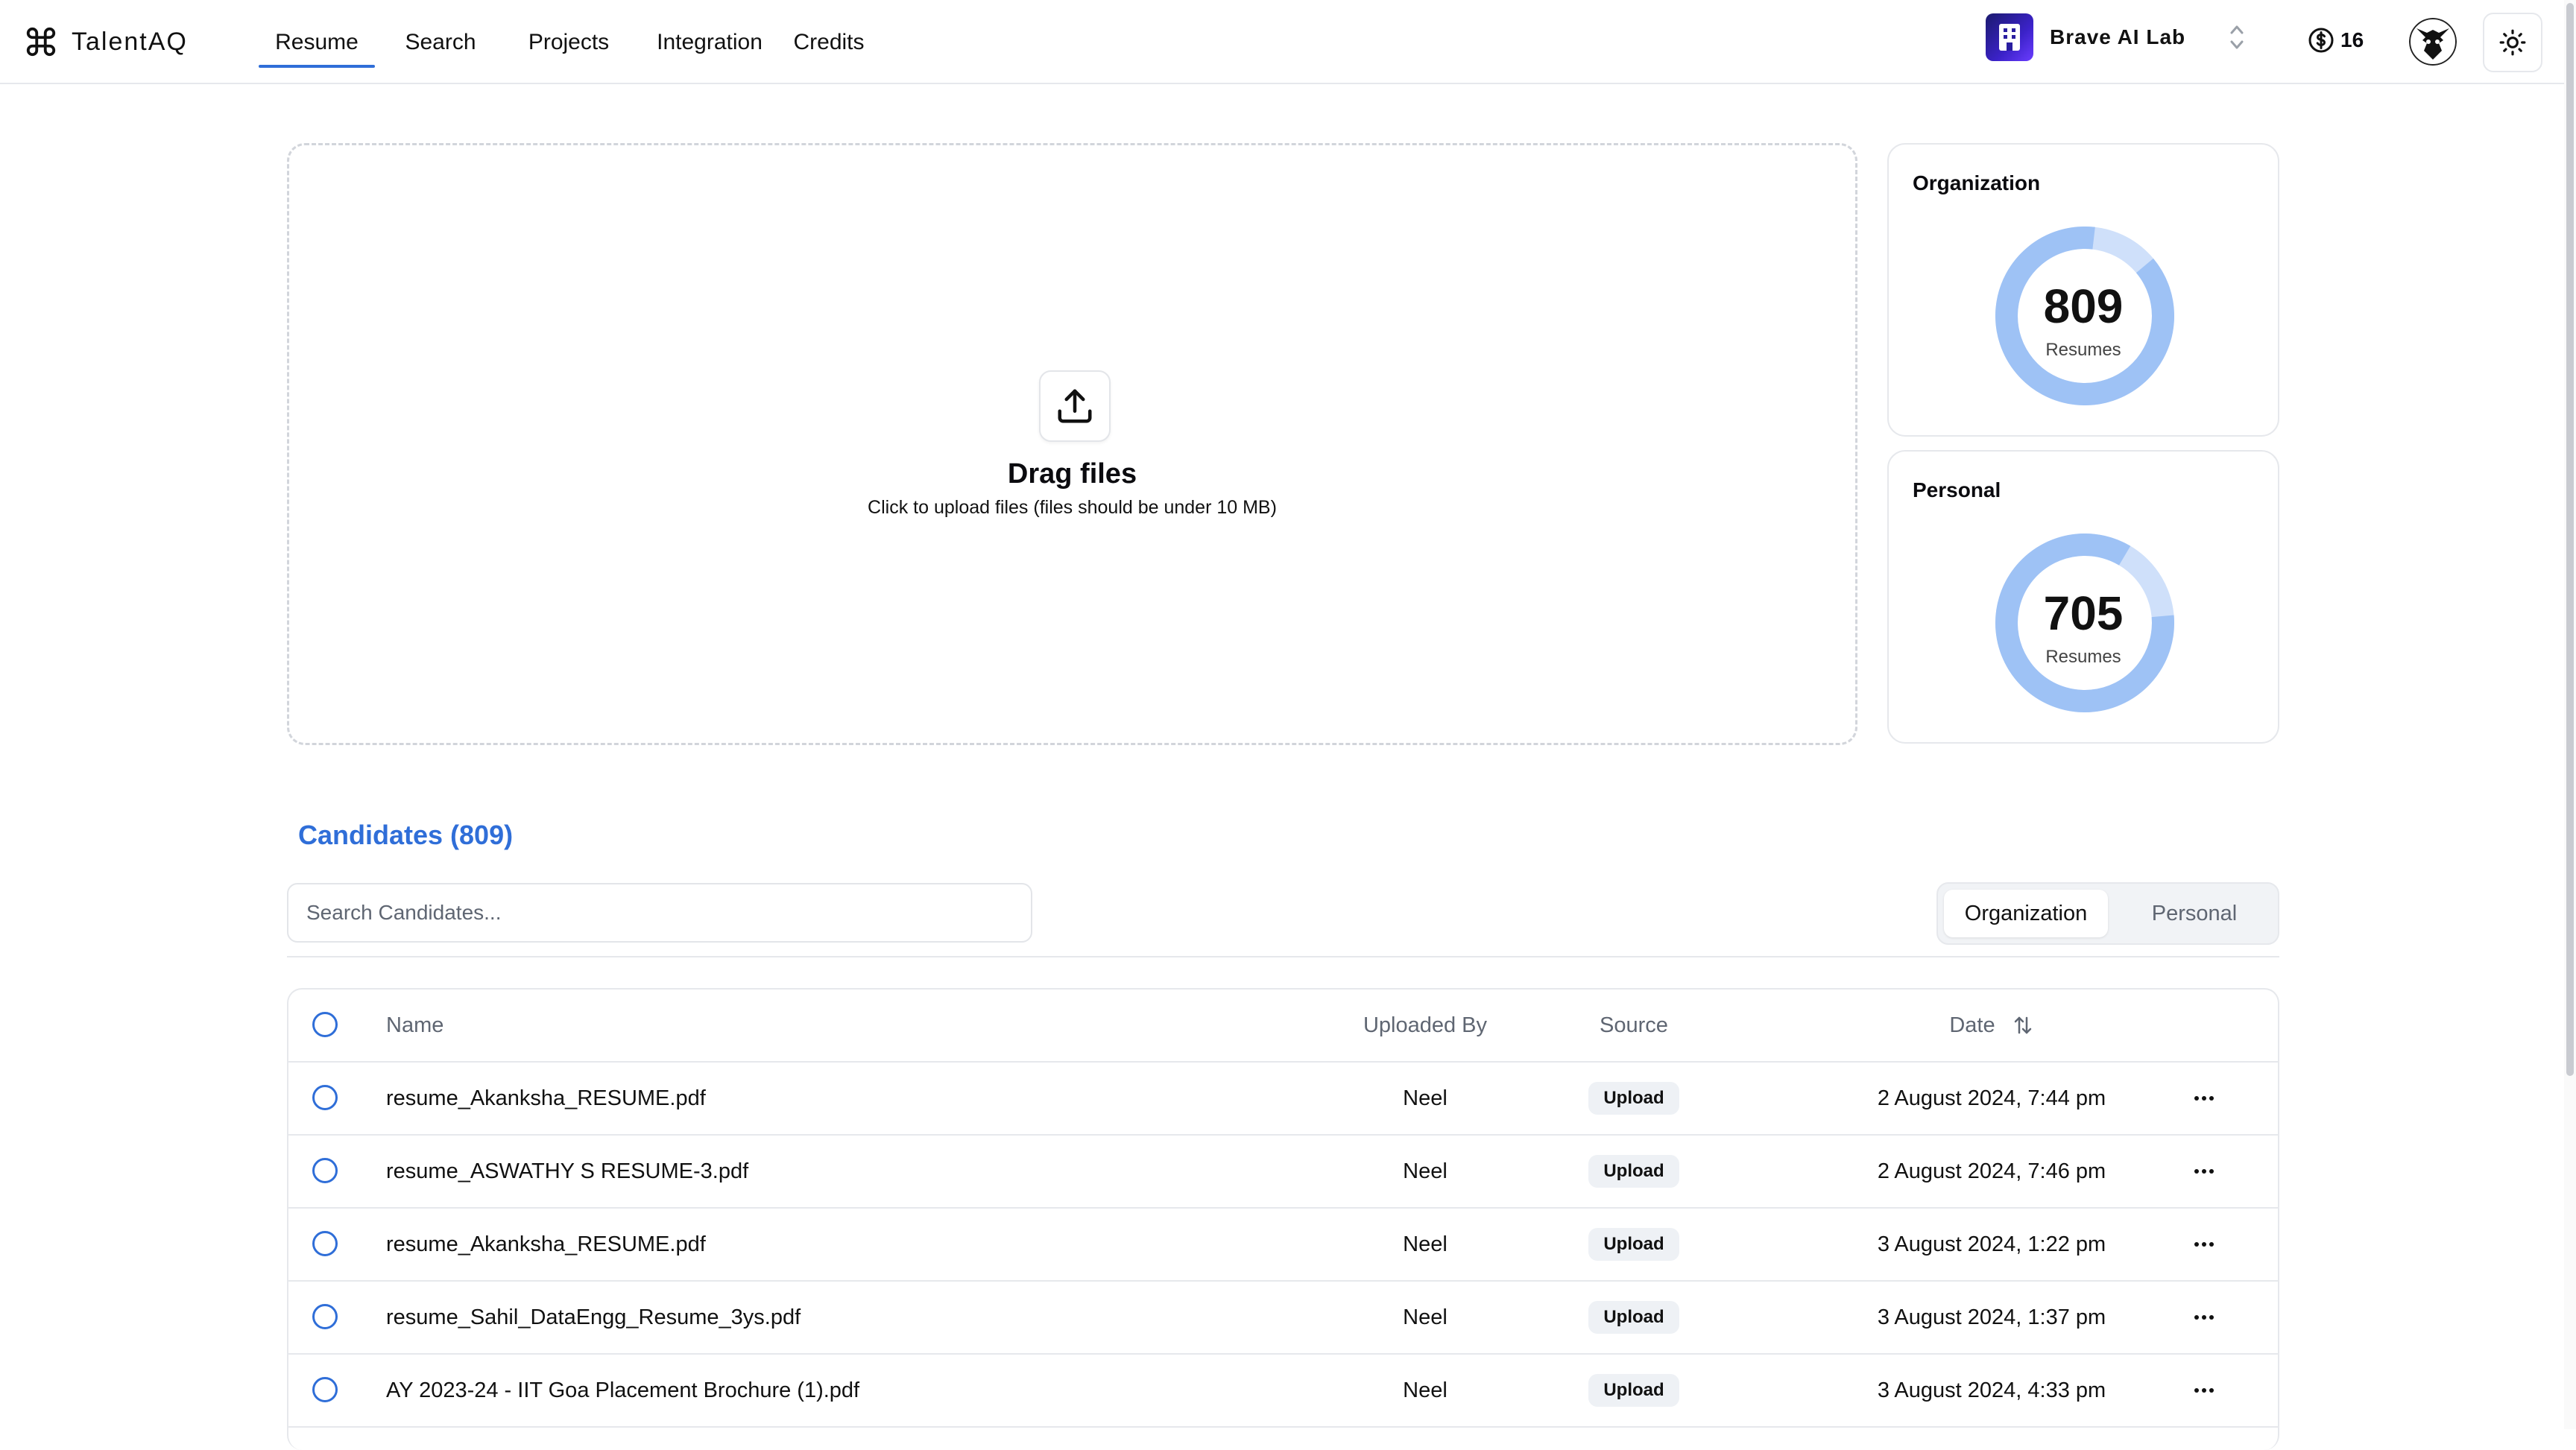  I want to click on candidate-file-name: resume_Sahil_DataEngg_Resume_3ys.pdf, so click(593, 1317).